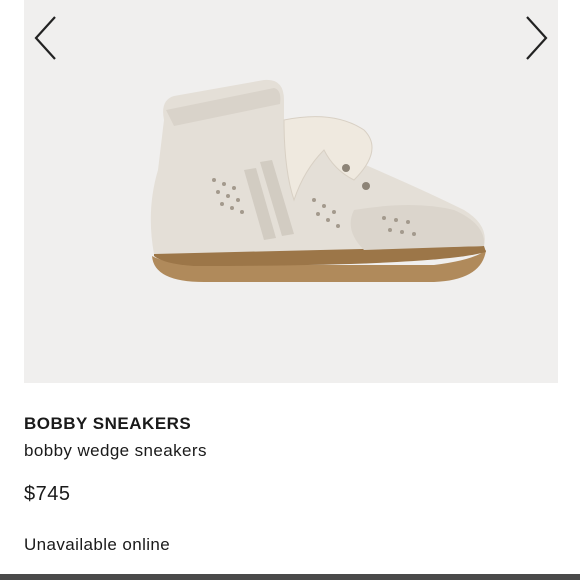 The width and height of the screenshot is (580, 580). What do you see at coordinates (115, 450) in the screenshot?
I see `product-name: bobby wedge sneakers` at bounding box center [115, 450].